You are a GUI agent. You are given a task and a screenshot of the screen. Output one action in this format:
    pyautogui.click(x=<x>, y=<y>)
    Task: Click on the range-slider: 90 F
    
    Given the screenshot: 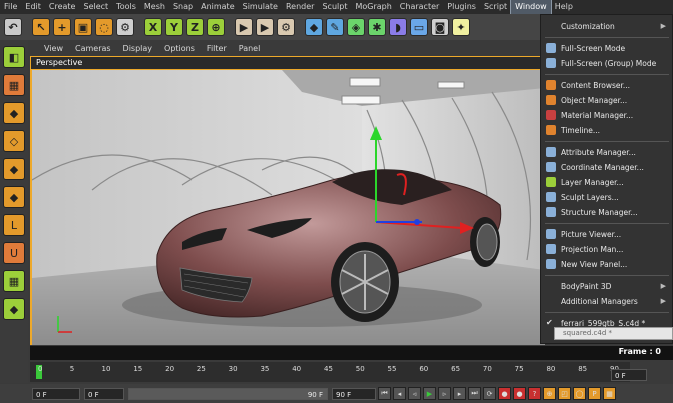 What is the action you would take?
    pyautogui.click(x=228, y=393)
    